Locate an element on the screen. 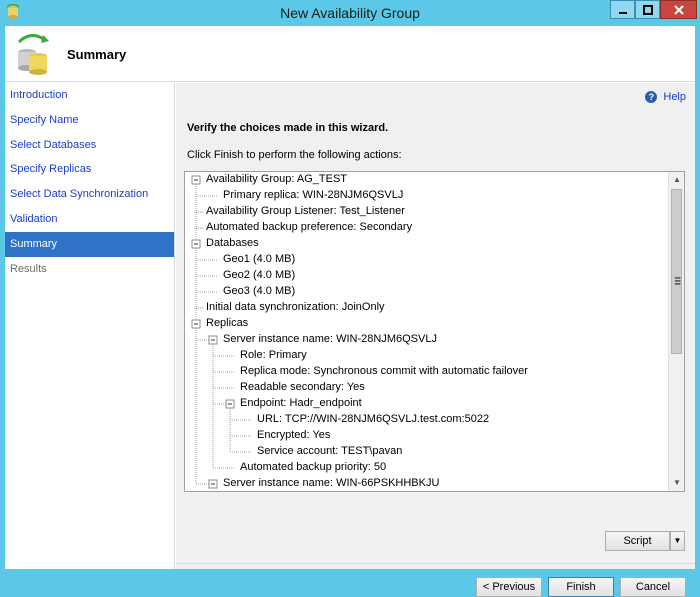 The width and height of the screenshot is (700, 597). tree-node: Service account: TEST\pavan is located at coordinates (330, 451).